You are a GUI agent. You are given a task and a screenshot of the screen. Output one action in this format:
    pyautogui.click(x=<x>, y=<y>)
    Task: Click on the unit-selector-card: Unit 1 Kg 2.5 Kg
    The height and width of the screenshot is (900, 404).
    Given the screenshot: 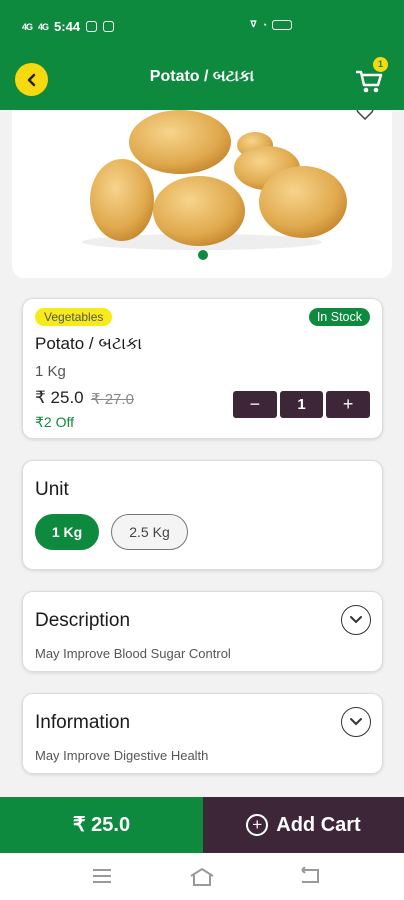 What is the action you would take?
    pyautogui.click(x=202, y=515)
    